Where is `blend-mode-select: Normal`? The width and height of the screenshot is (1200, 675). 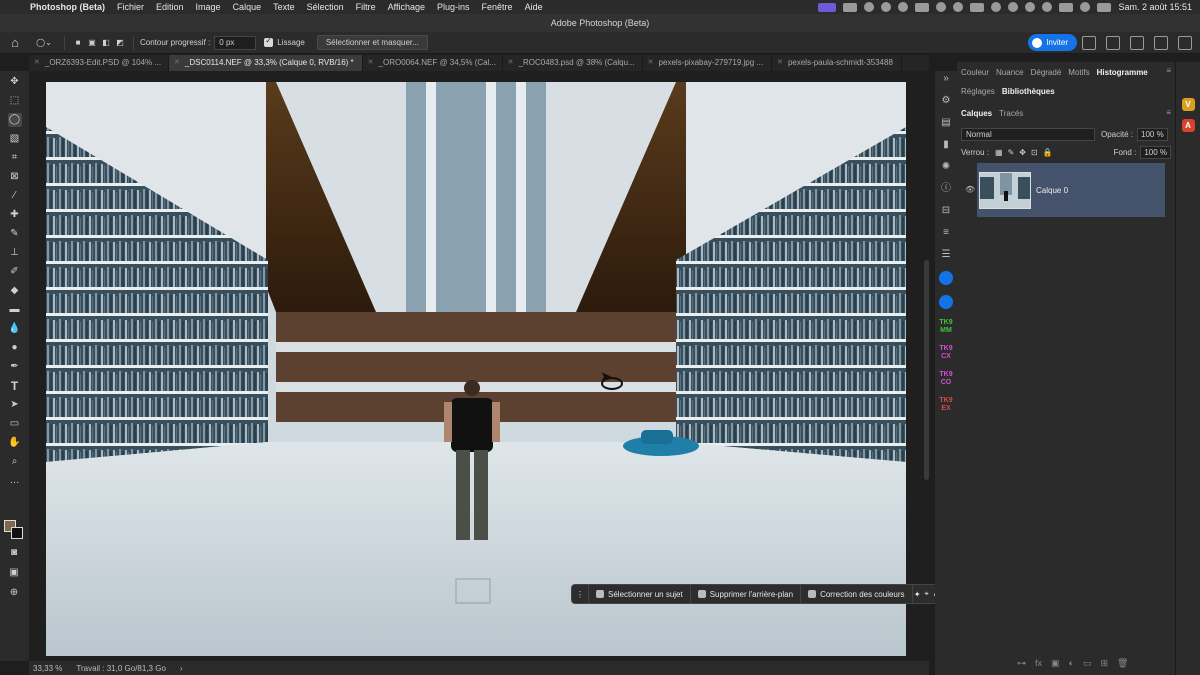 blend-mode-select: Normal is located at coordinates (1028, 134).